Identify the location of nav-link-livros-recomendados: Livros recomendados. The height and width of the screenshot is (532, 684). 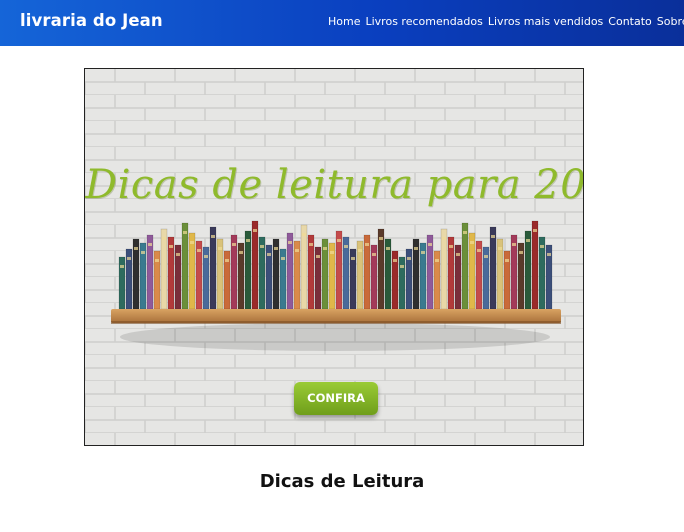
(423, 21).